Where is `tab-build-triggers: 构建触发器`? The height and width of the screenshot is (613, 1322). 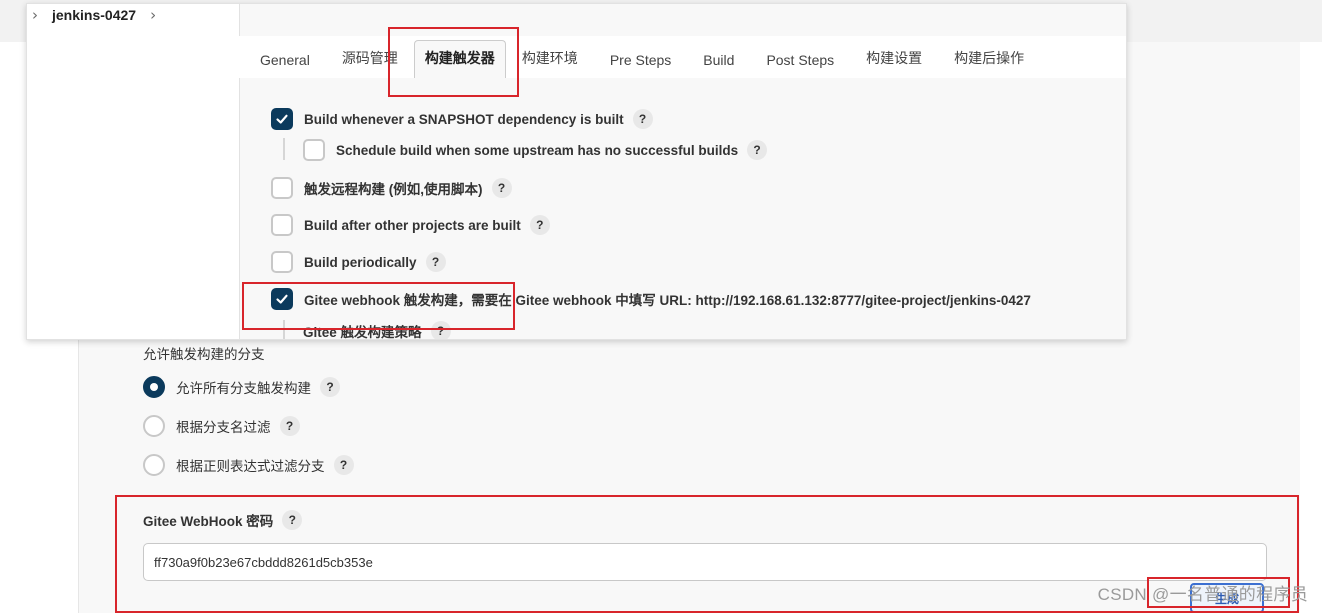 tab-build-triggers: 构建触发器 is located at coordinates (459, 59).